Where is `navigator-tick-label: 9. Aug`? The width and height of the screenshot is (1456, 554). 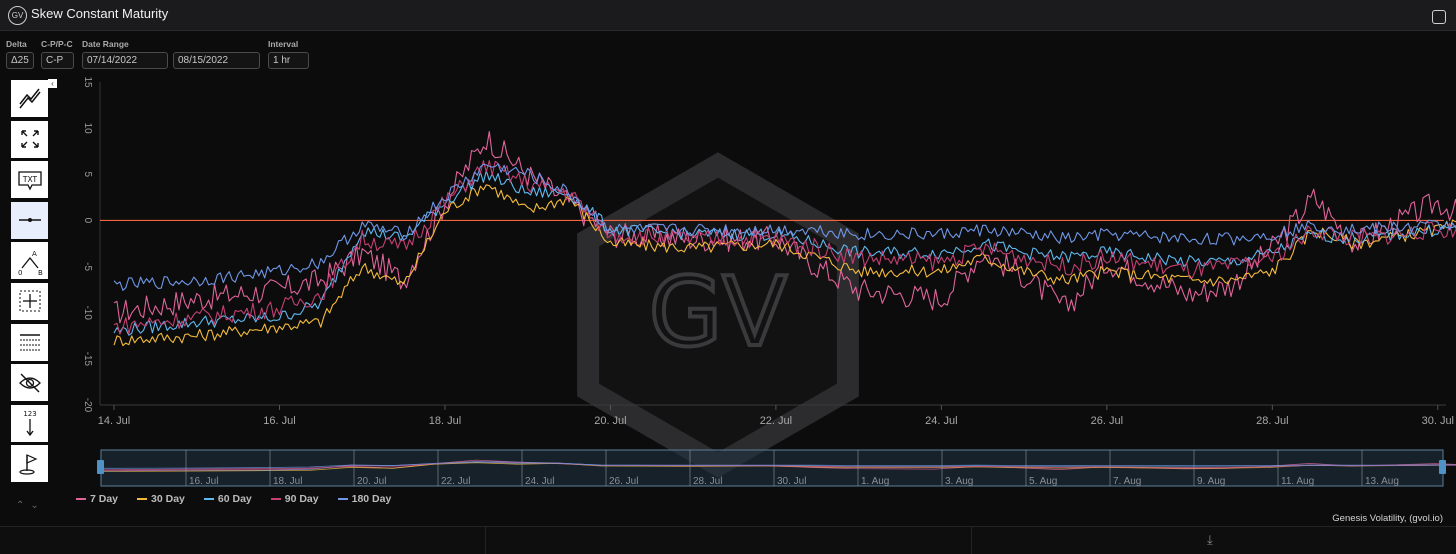 navigator-tick-label: 9. Aug is located at coordinates (1211, 481).